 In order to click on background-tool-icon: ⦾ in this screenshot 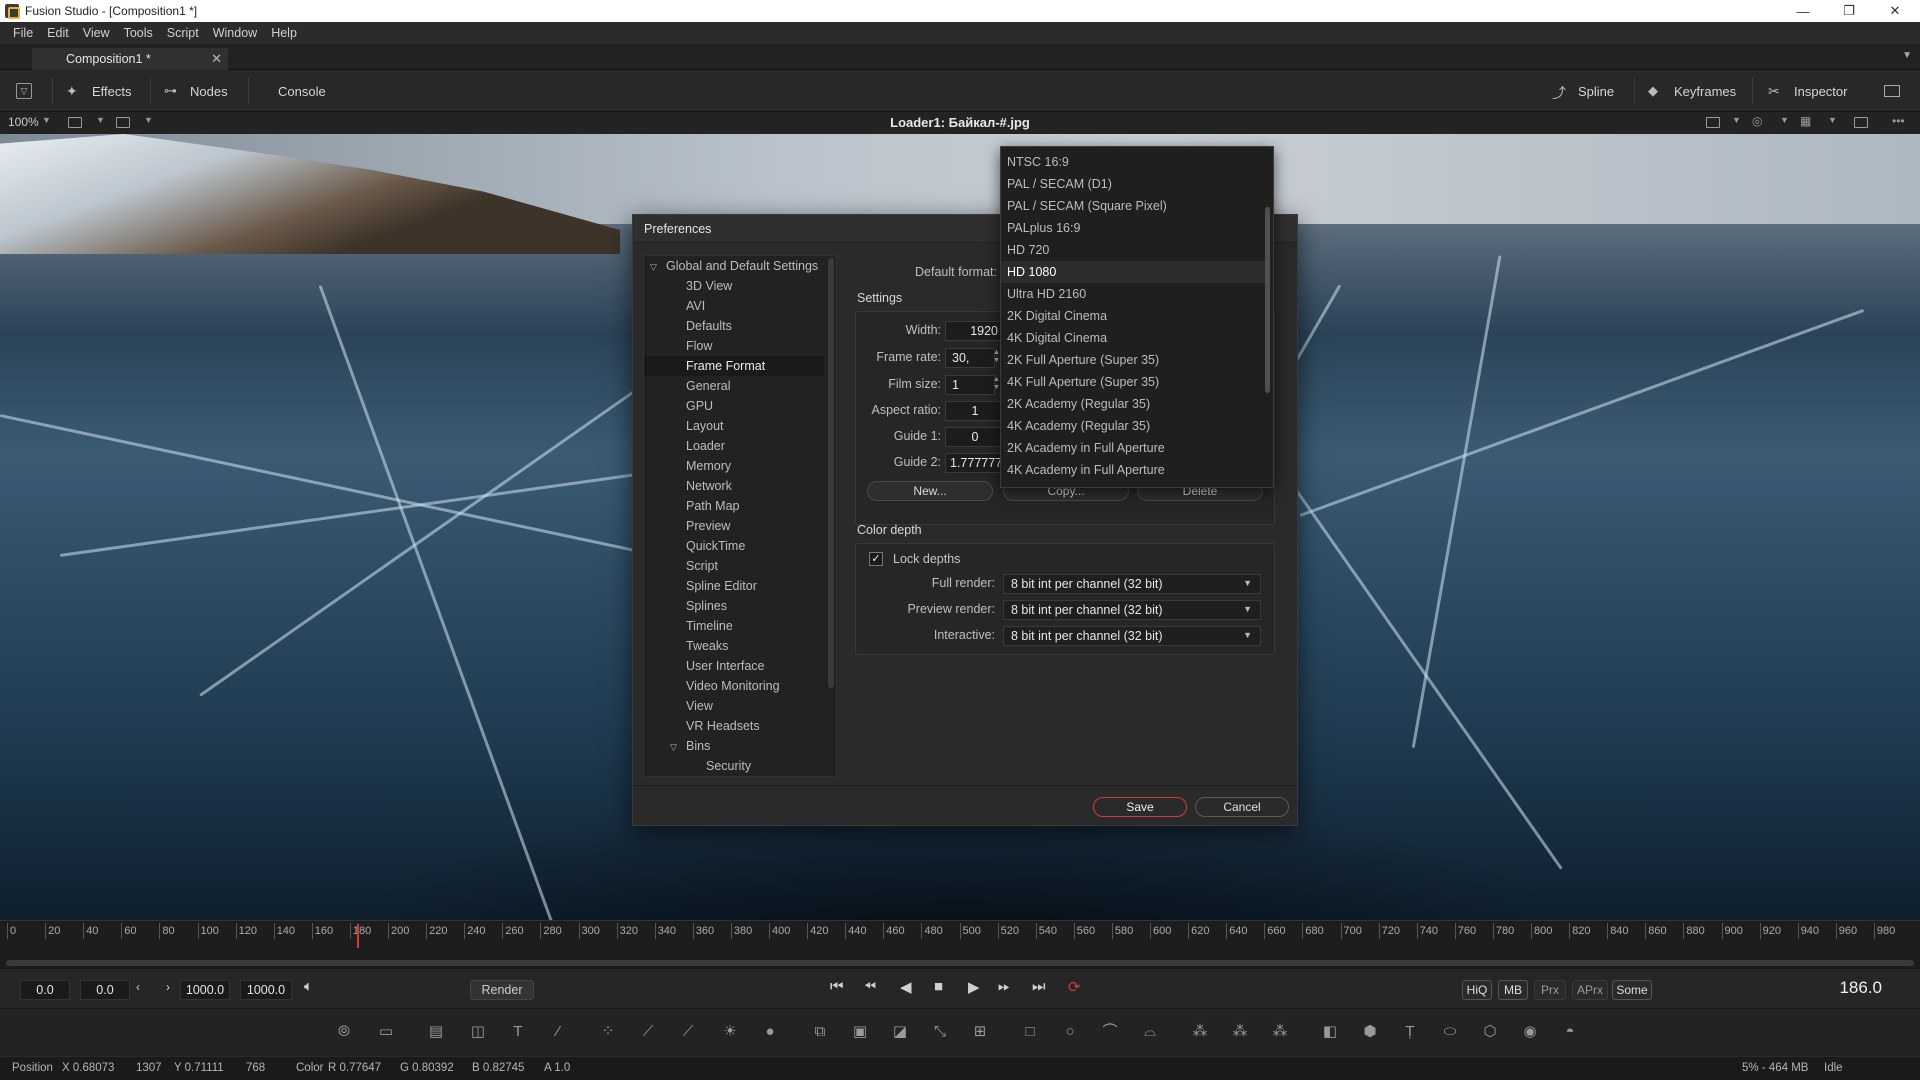, I will do `click(344, 1032)`.